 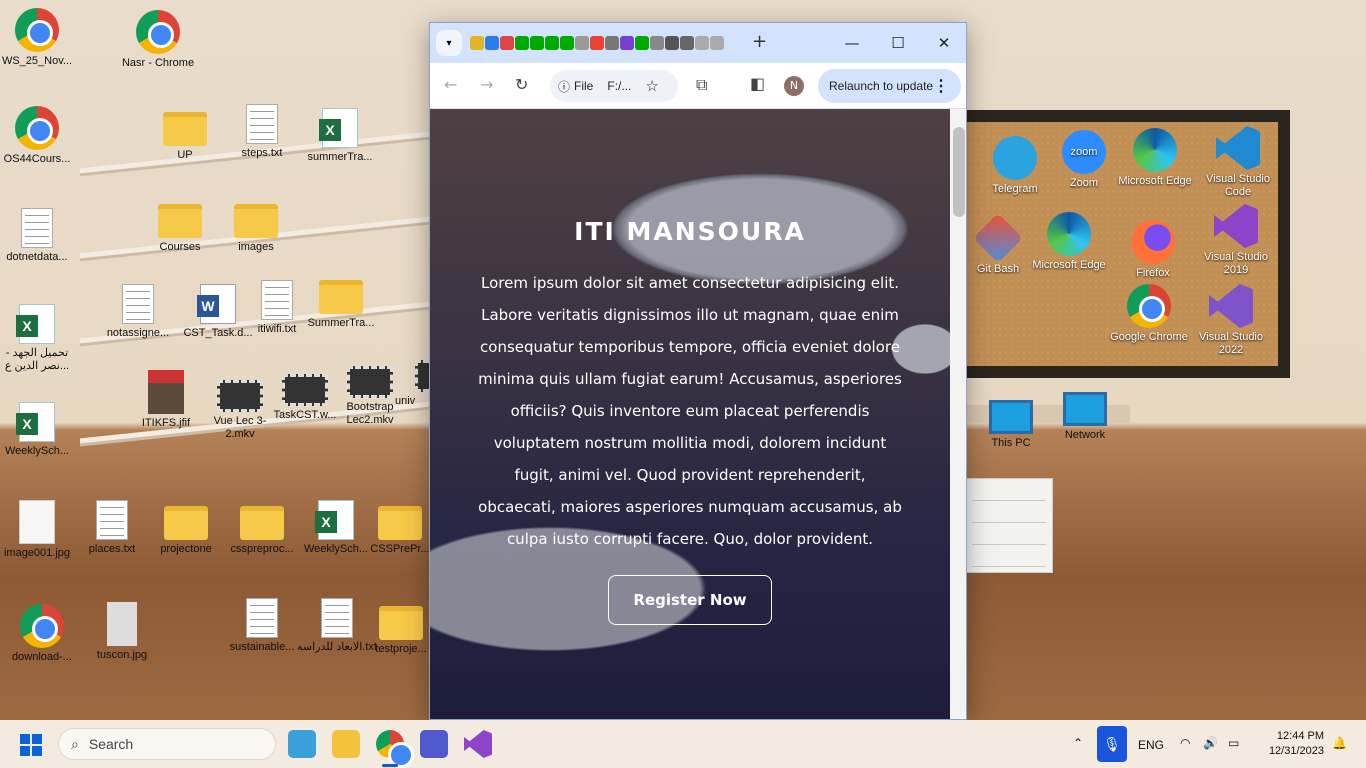 I want to click on register-now-button: Register Now, so click(x=690, y=600).